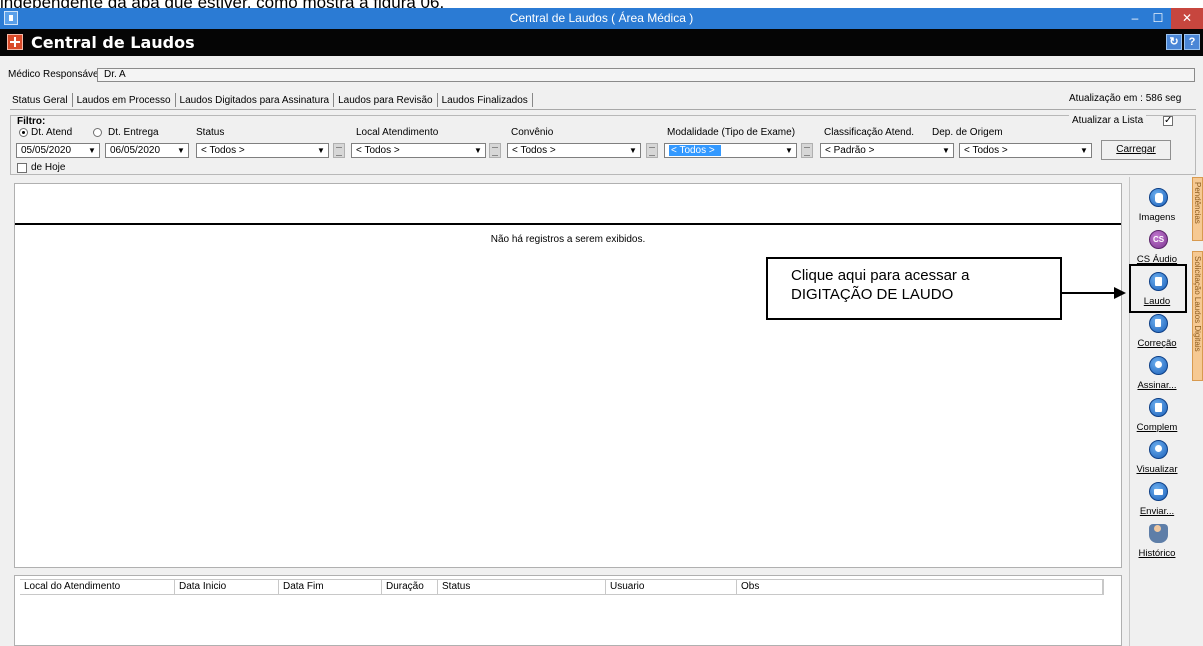 This screenshot has width=1203, height=646. Describe the element at coordinates (97, 587) in the screenshot. I see `log-col-local: Local do Atendimento` at that location.